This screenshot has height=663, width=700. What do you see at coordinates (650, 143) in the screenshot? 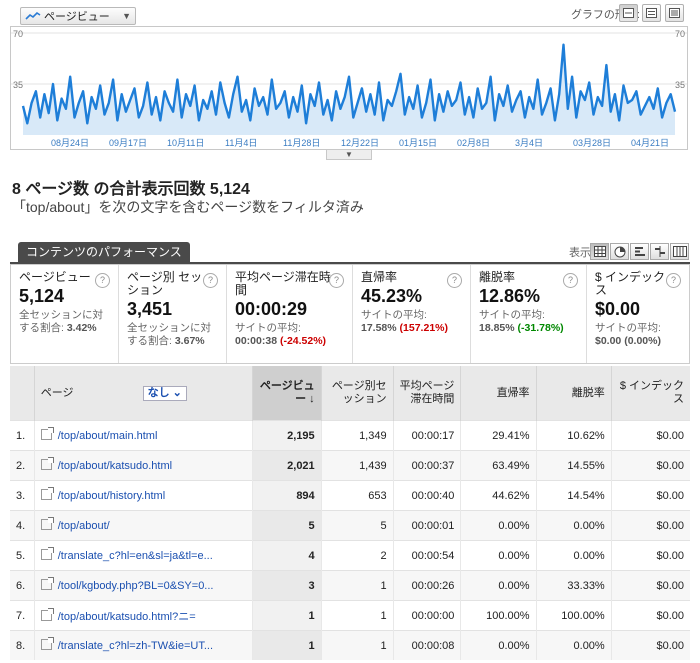
I see `x-tick-label: 04月21日` at bounding box center [650, 143].